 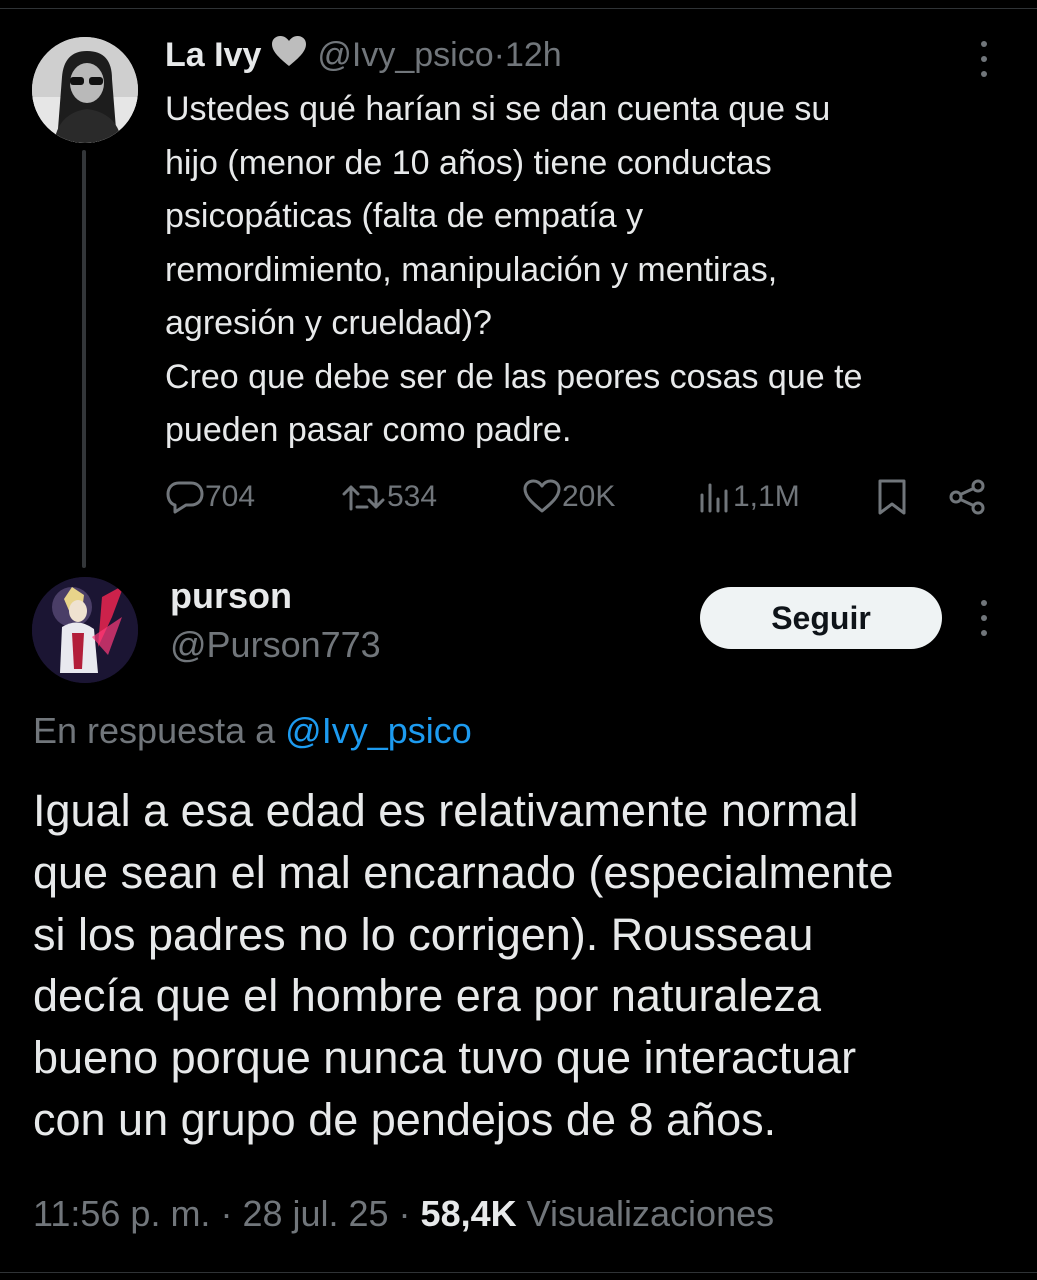 I want to click on action-bar: 704 534 20K 1,1M, so click(x=580, y=497).